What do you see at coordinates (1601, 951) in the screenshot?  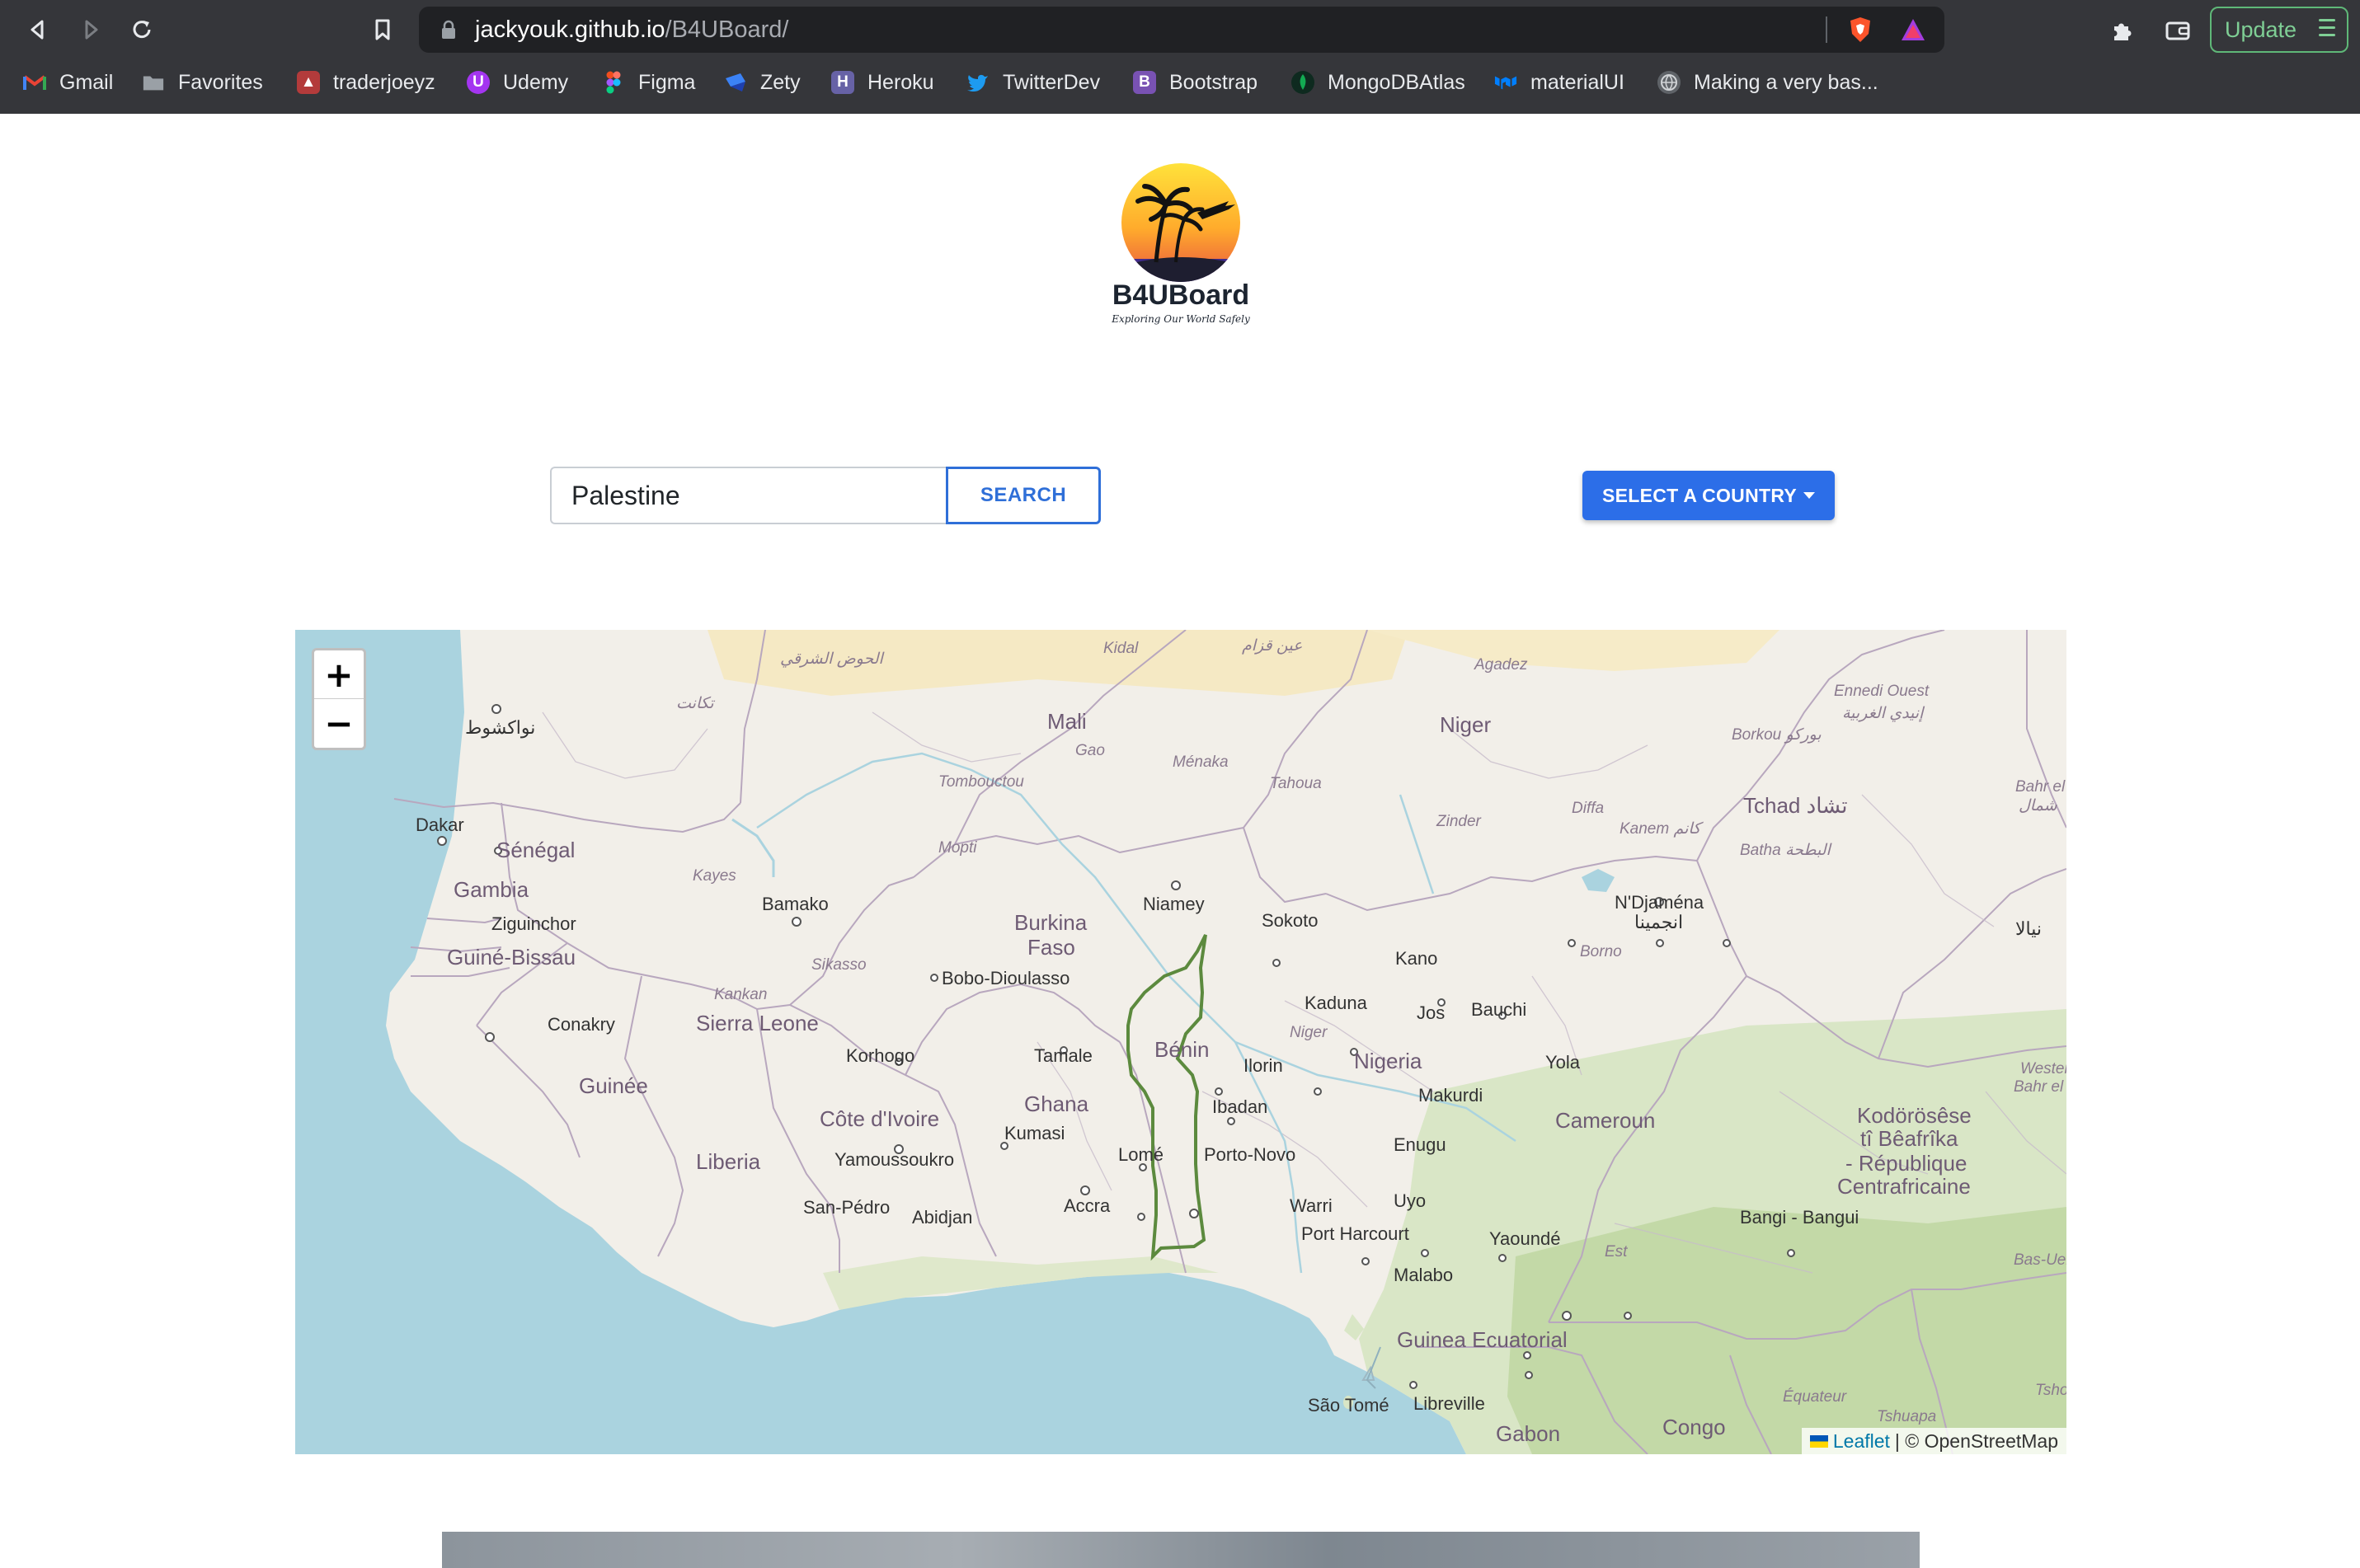 I see `map-label-region: Borno` at bounding box center [1601, 951].